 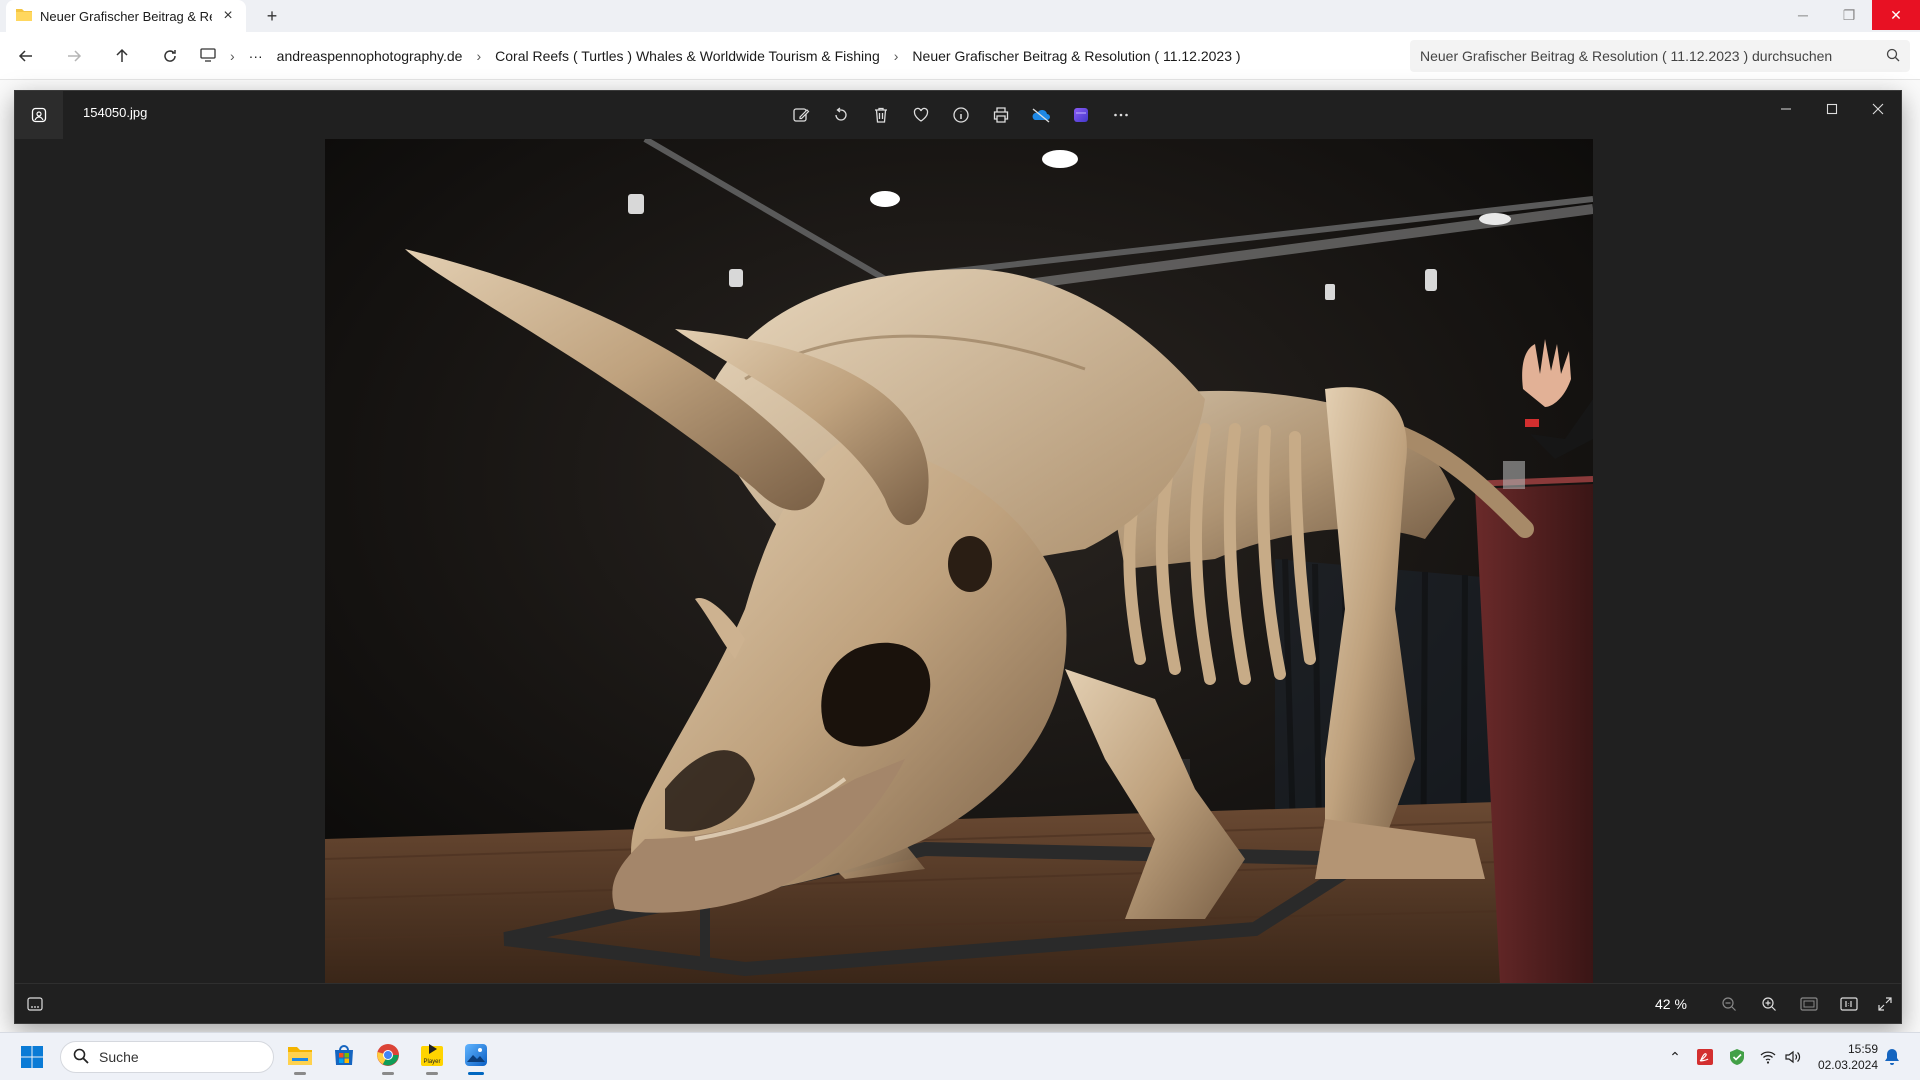 I want to click on player-icon: Player, so click(x=432, y=1057).